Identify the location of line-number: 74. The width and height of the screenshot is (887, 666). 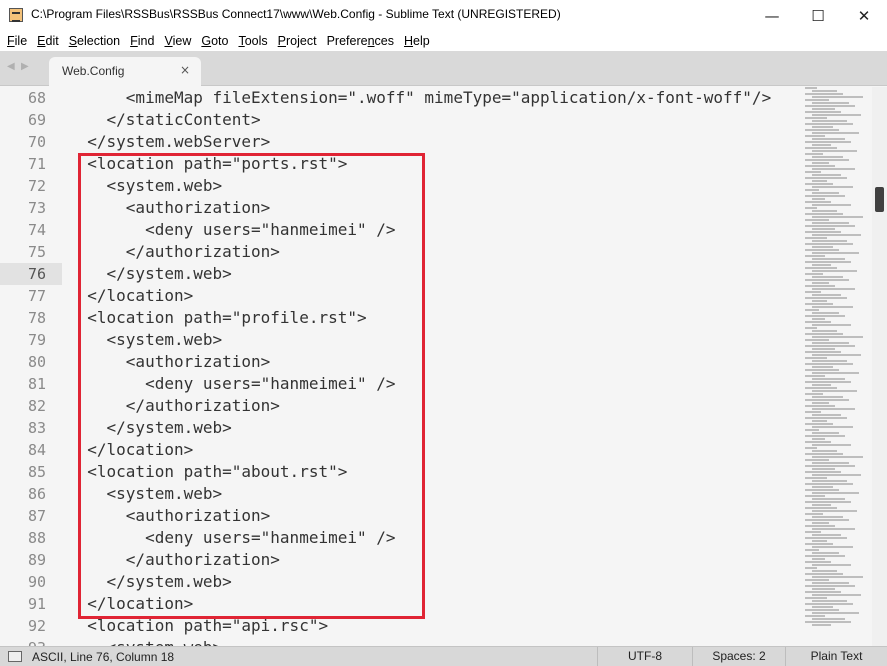
(36, 230).